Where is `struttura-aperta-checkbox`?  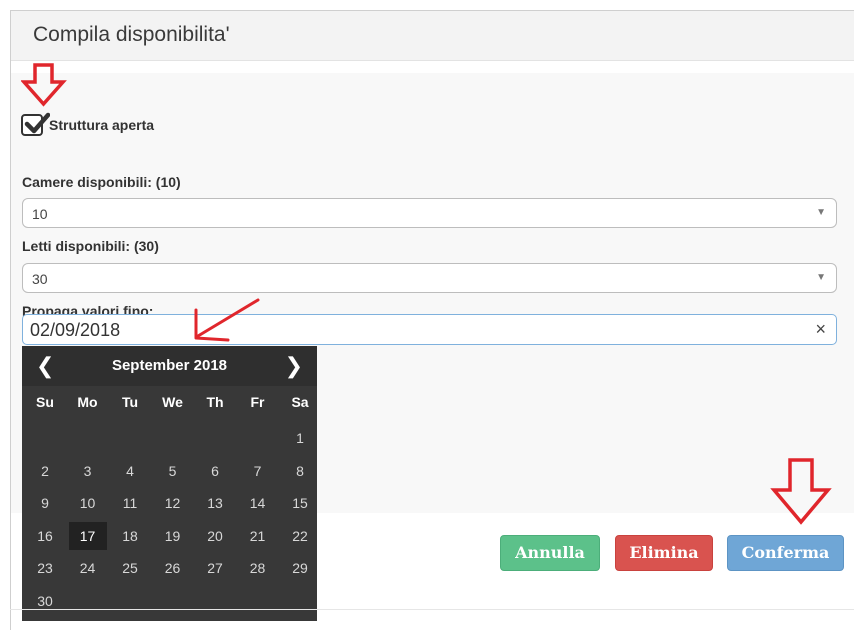 struttura-aperta-checkbox is located at coordinates (35, 124).